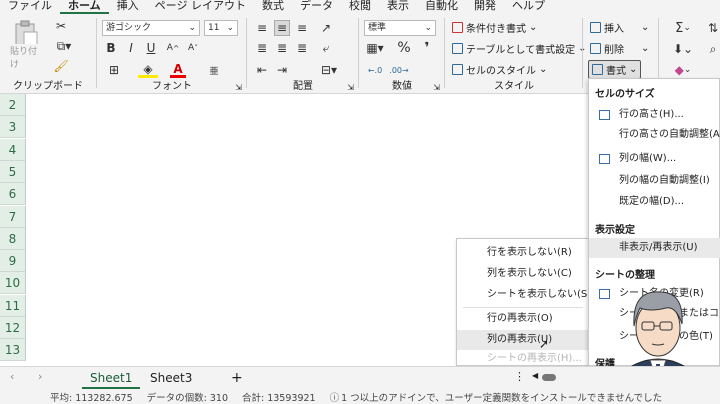 This screenshot has width=720, height=404. Describe the element at coordinates (523, 340) in the screenshot. I see `menu-unhide-columns: 列の再表示(U)` at that location.